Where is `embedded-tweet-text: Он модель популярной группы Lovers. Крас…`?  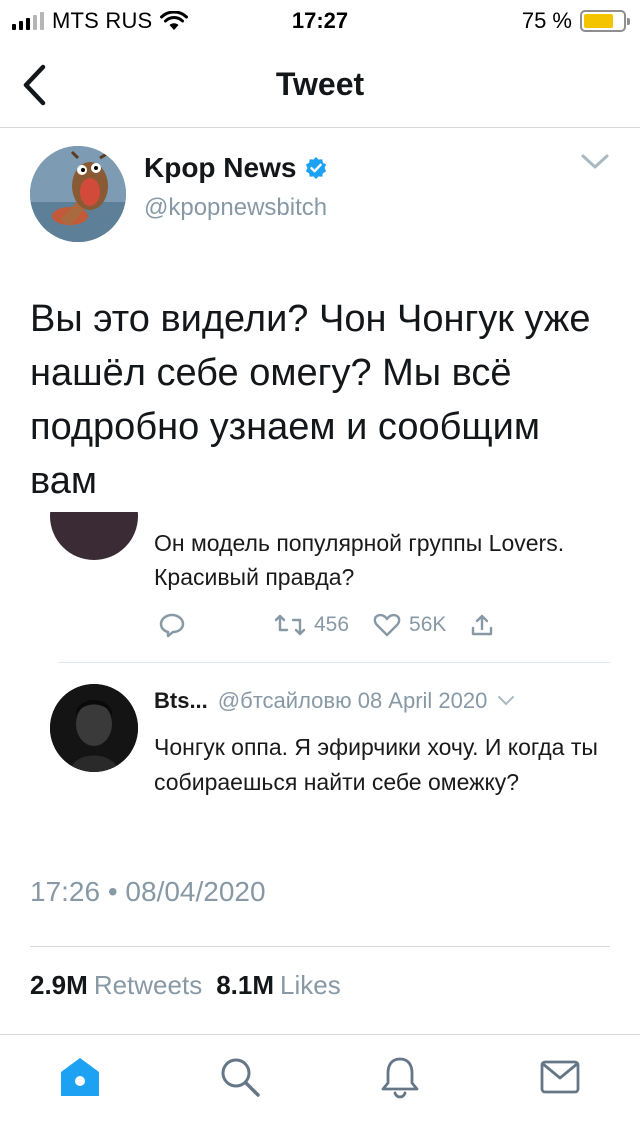
embedded-tweet-text: Он модель популярной группы Lovers. Крас… is located at coordinates (359, 560).